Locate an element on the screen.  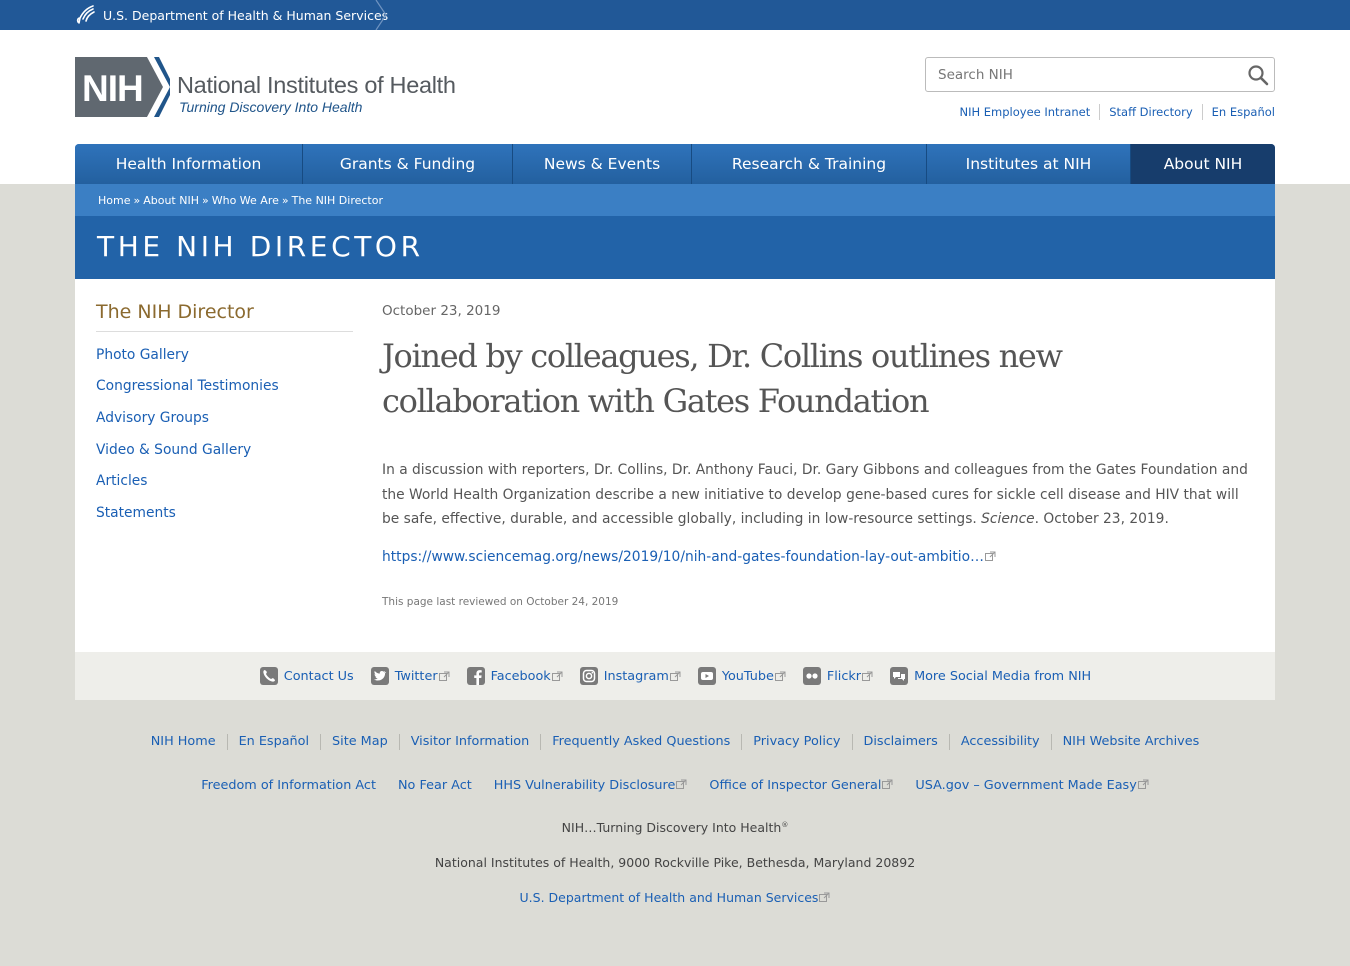
social-label: Instagram is located at coordinates (636, 676).